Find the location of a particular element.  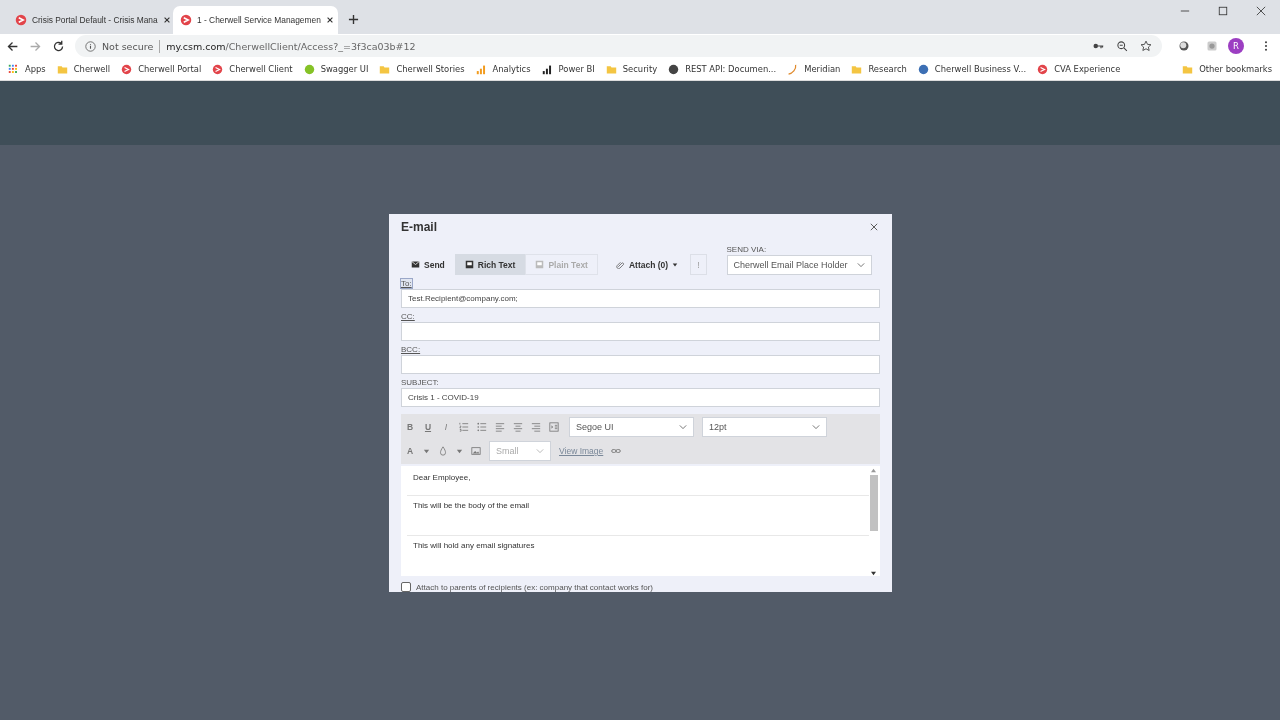

dialog-title: E-mail is located at coordinates (419, 227).